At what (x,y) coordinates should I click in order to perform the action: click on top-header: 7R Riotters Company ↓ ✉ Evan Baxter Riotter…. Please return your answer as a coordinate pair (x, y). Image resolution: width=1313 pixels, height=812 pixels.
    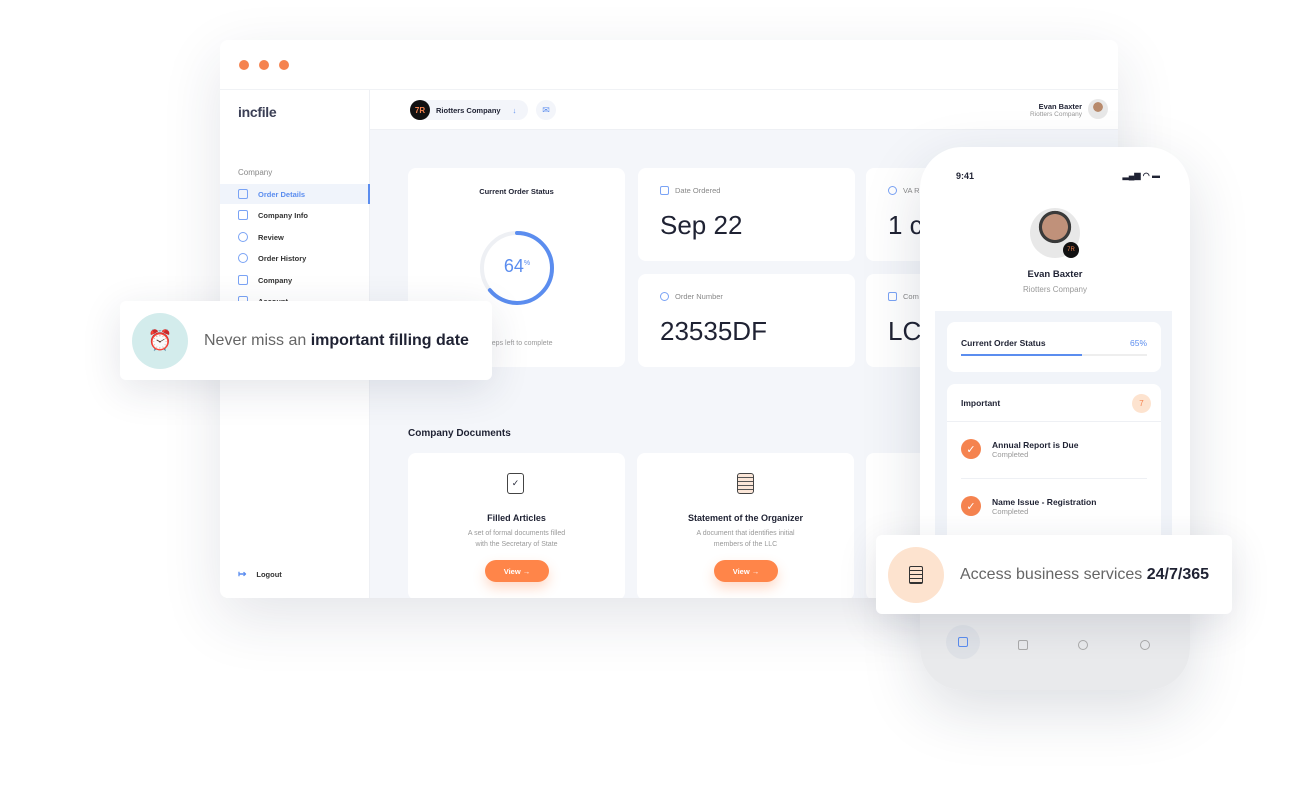
    Looking at the image, I should click on (744, 110).